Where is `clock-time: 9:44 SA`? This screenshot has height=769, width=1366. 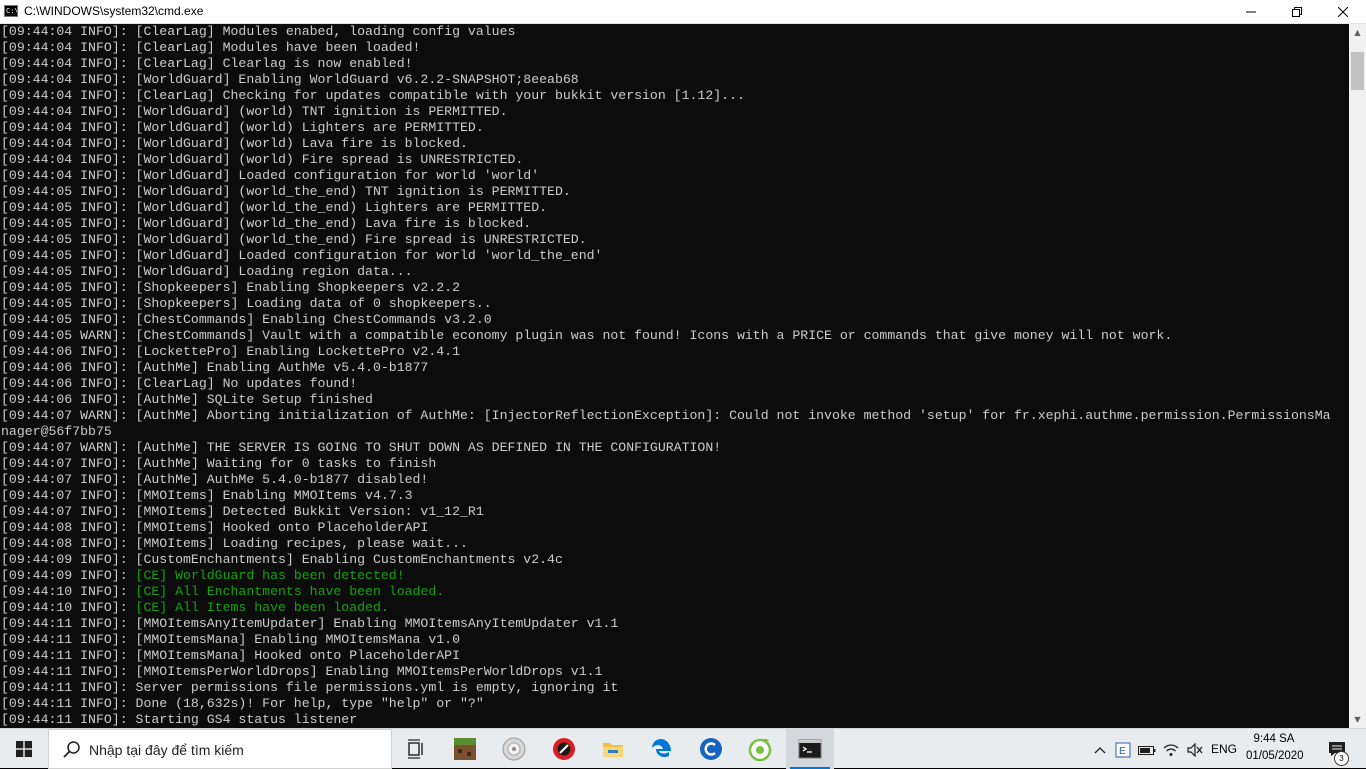
clock-time: 9:44 SA is located at coordinates (1274, 739).